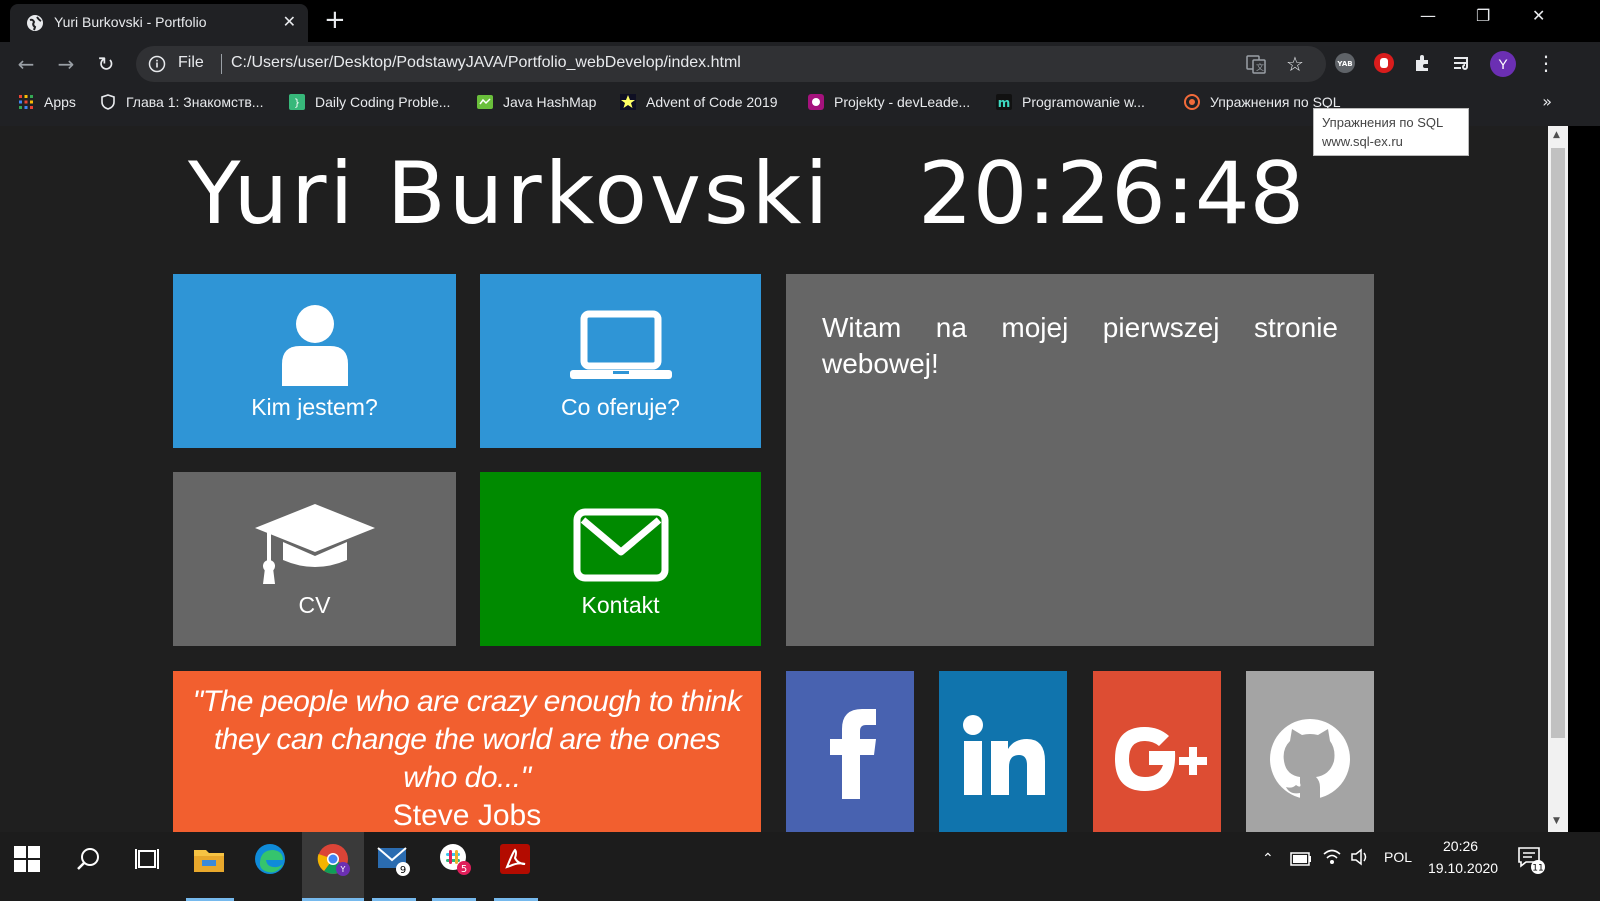  I want to click on bookmark-apps: Apps, so click(47, 105).